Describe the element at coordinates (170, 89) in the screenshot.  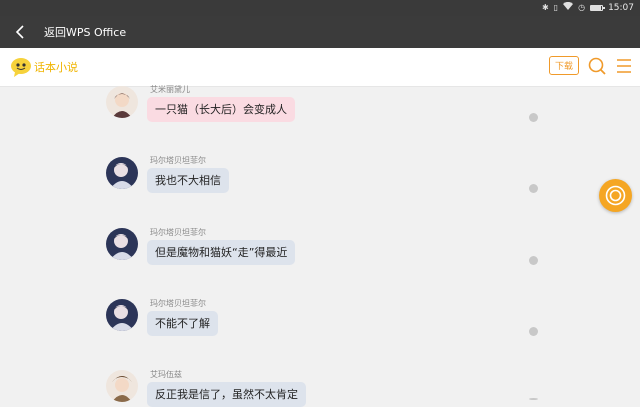
I see `sender-name: 艾米丽黛儿` at that location.